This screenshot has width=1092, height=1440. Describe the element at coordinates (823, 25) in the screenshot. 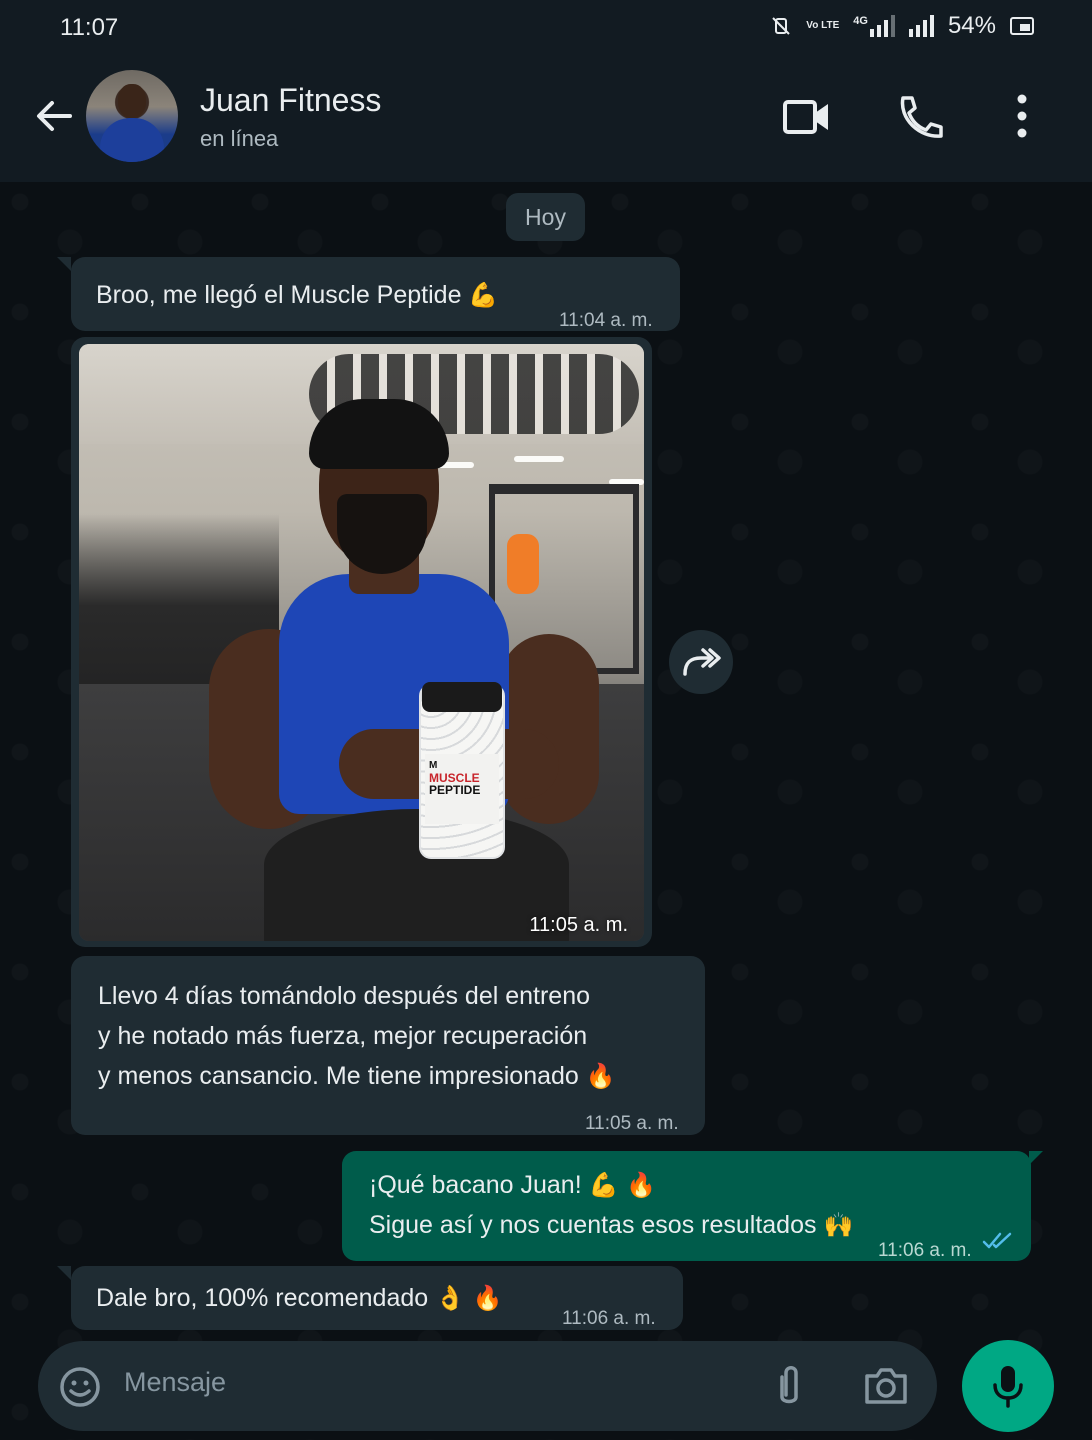

I see `volte-indicator: Vo LTE` at that location.